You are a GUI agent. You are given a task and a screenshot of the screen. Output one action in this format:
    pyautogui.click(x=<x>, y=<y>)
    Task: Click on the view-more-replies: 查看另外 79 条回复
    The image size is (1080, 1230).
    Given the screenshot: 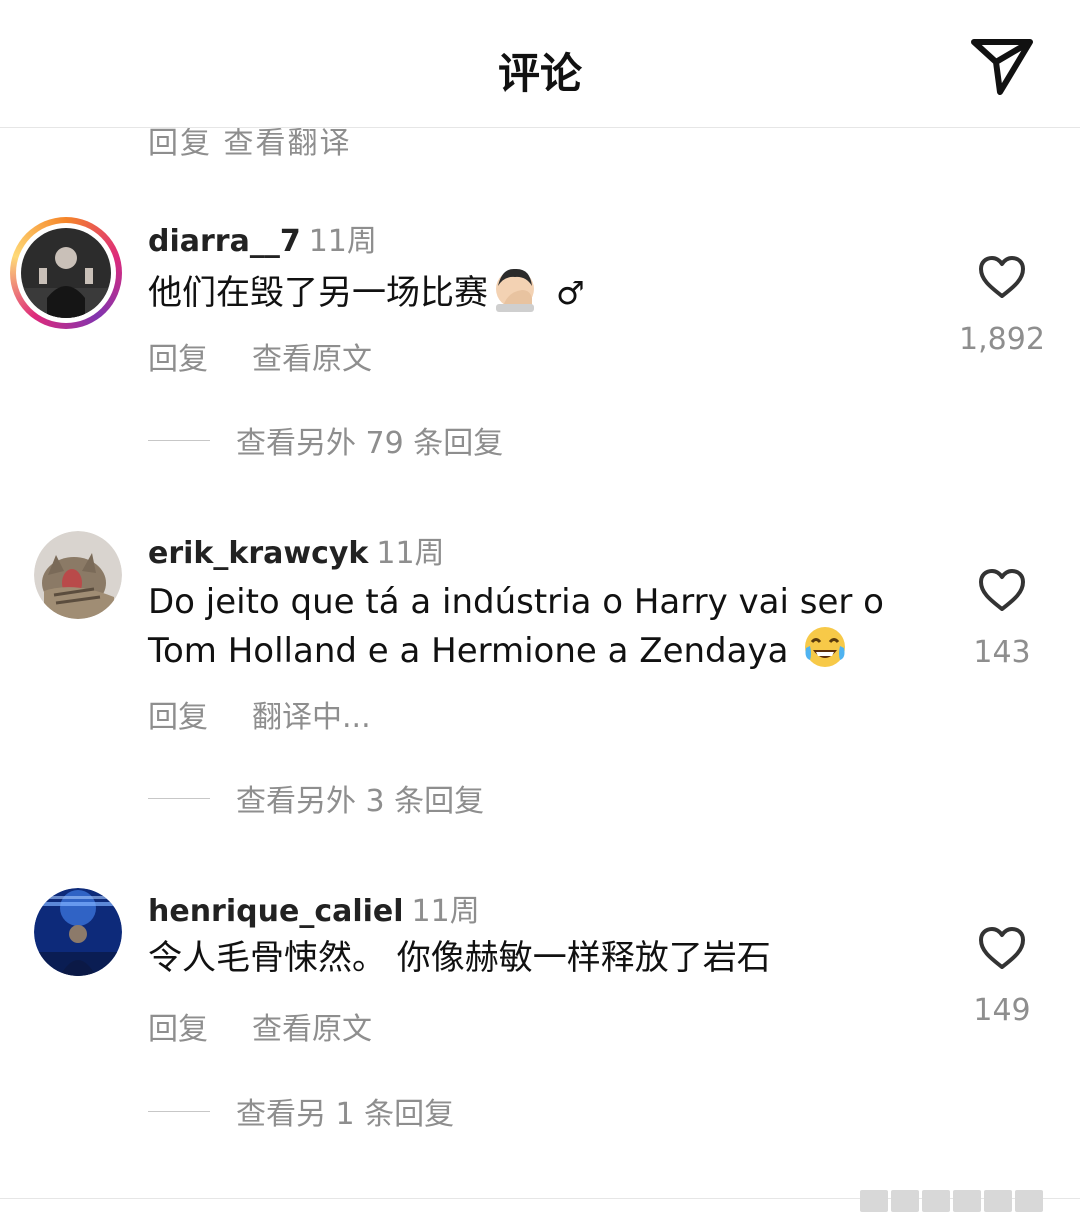 What is the action you would take?
    pyautogui.click(x=325, y=440)
    